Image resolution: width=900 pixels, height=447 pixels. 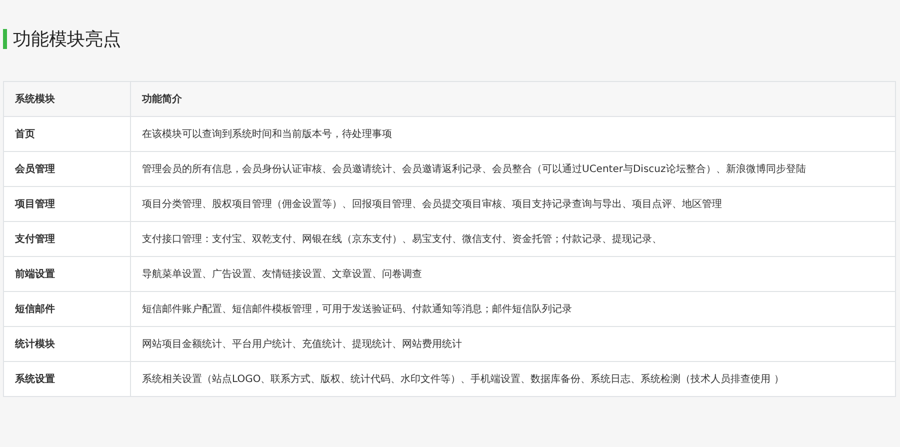 I want to click on module-cell: 支付管理, so click(x=67, y=239).